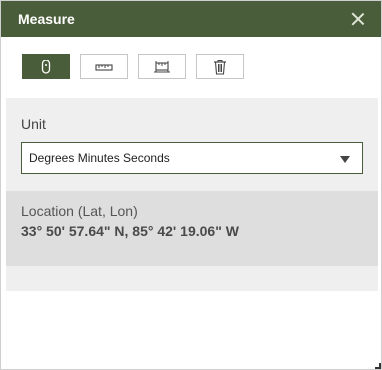 The height and width of the screenshot is (370, 382). I want to click on trash-icon, so click(220, 67).